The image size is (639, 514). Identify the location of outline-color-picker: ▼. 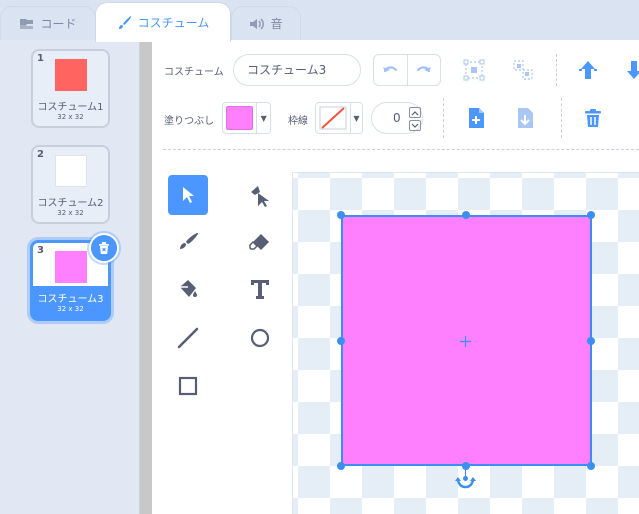
(339, 118).